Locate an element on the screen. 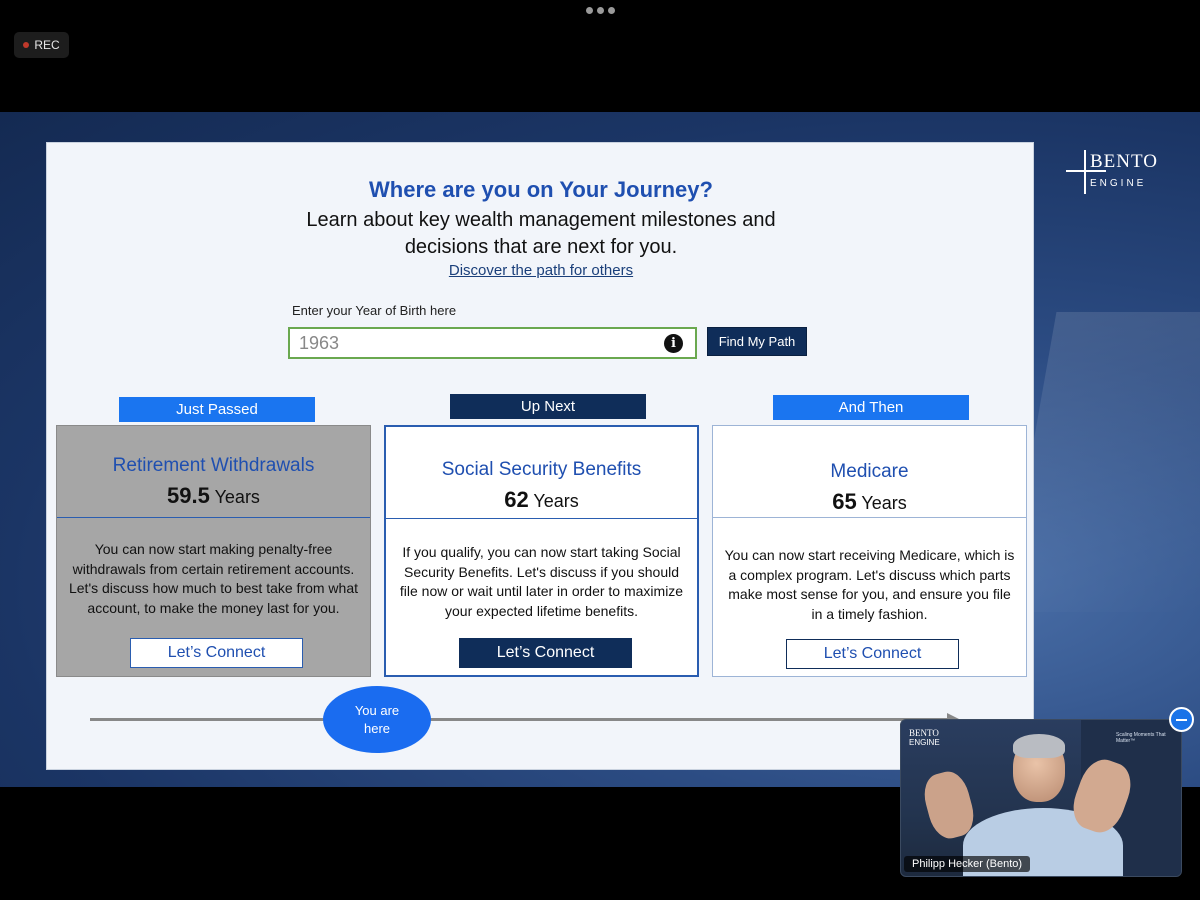 The height and width of the screenshot is (900, 1200). and-then-tag: And Then is located at coordinates (871, 407).